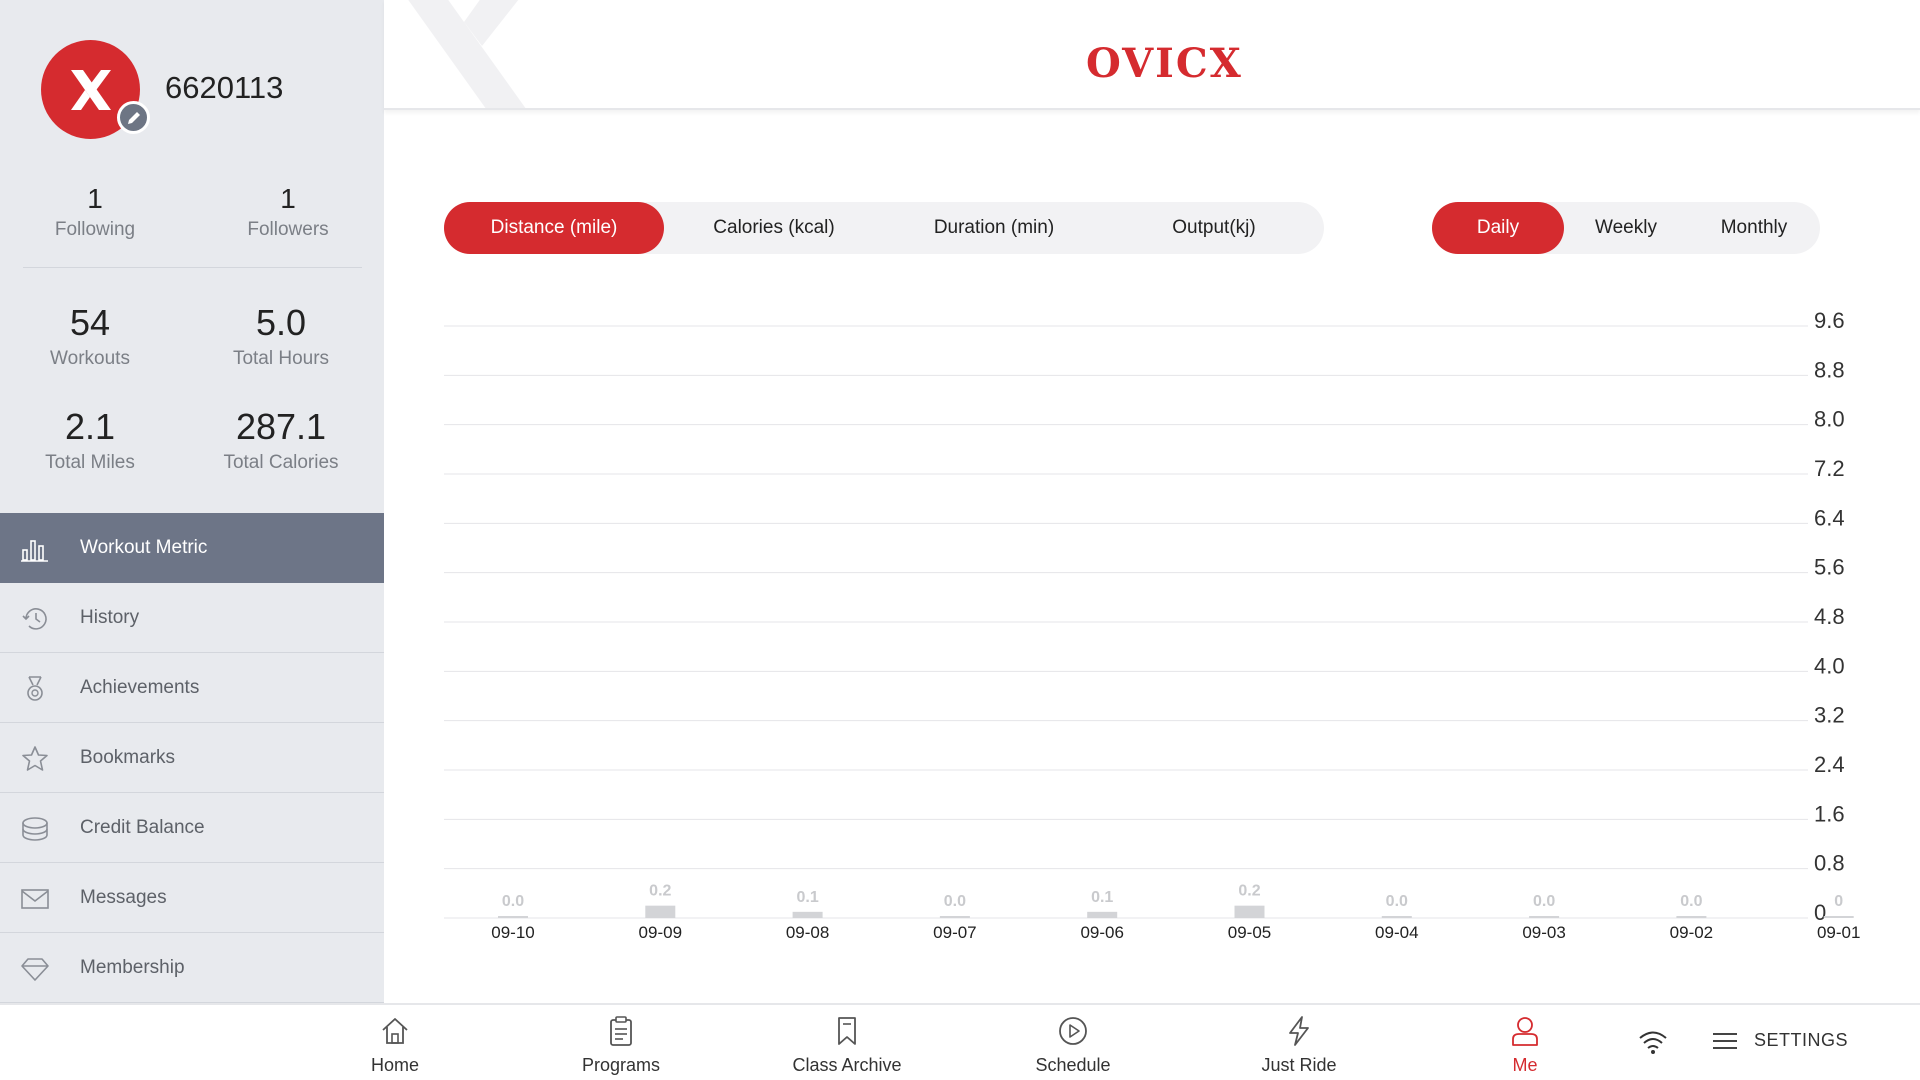  Describe the element at coordinates (467, 54) in the screenshot. I see `watermark-x-icon` at that location.